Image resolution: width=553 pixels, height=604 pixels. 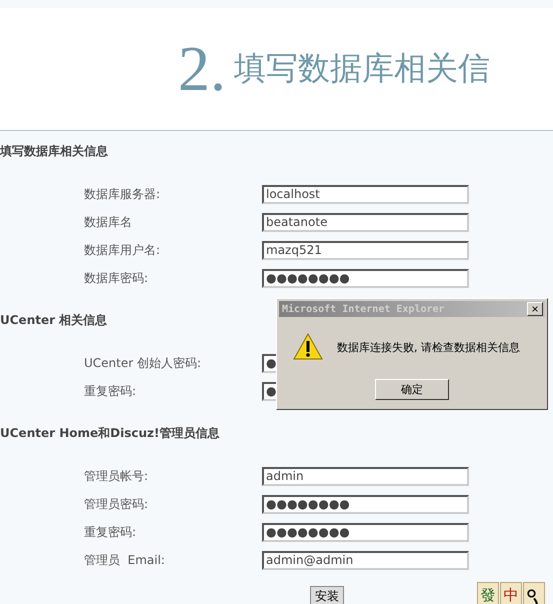 What do you see at coordinates (142, 363) in the screenshot?
I see `field-label: UCenter 创始人密码:` at bounding box center [142, 363].